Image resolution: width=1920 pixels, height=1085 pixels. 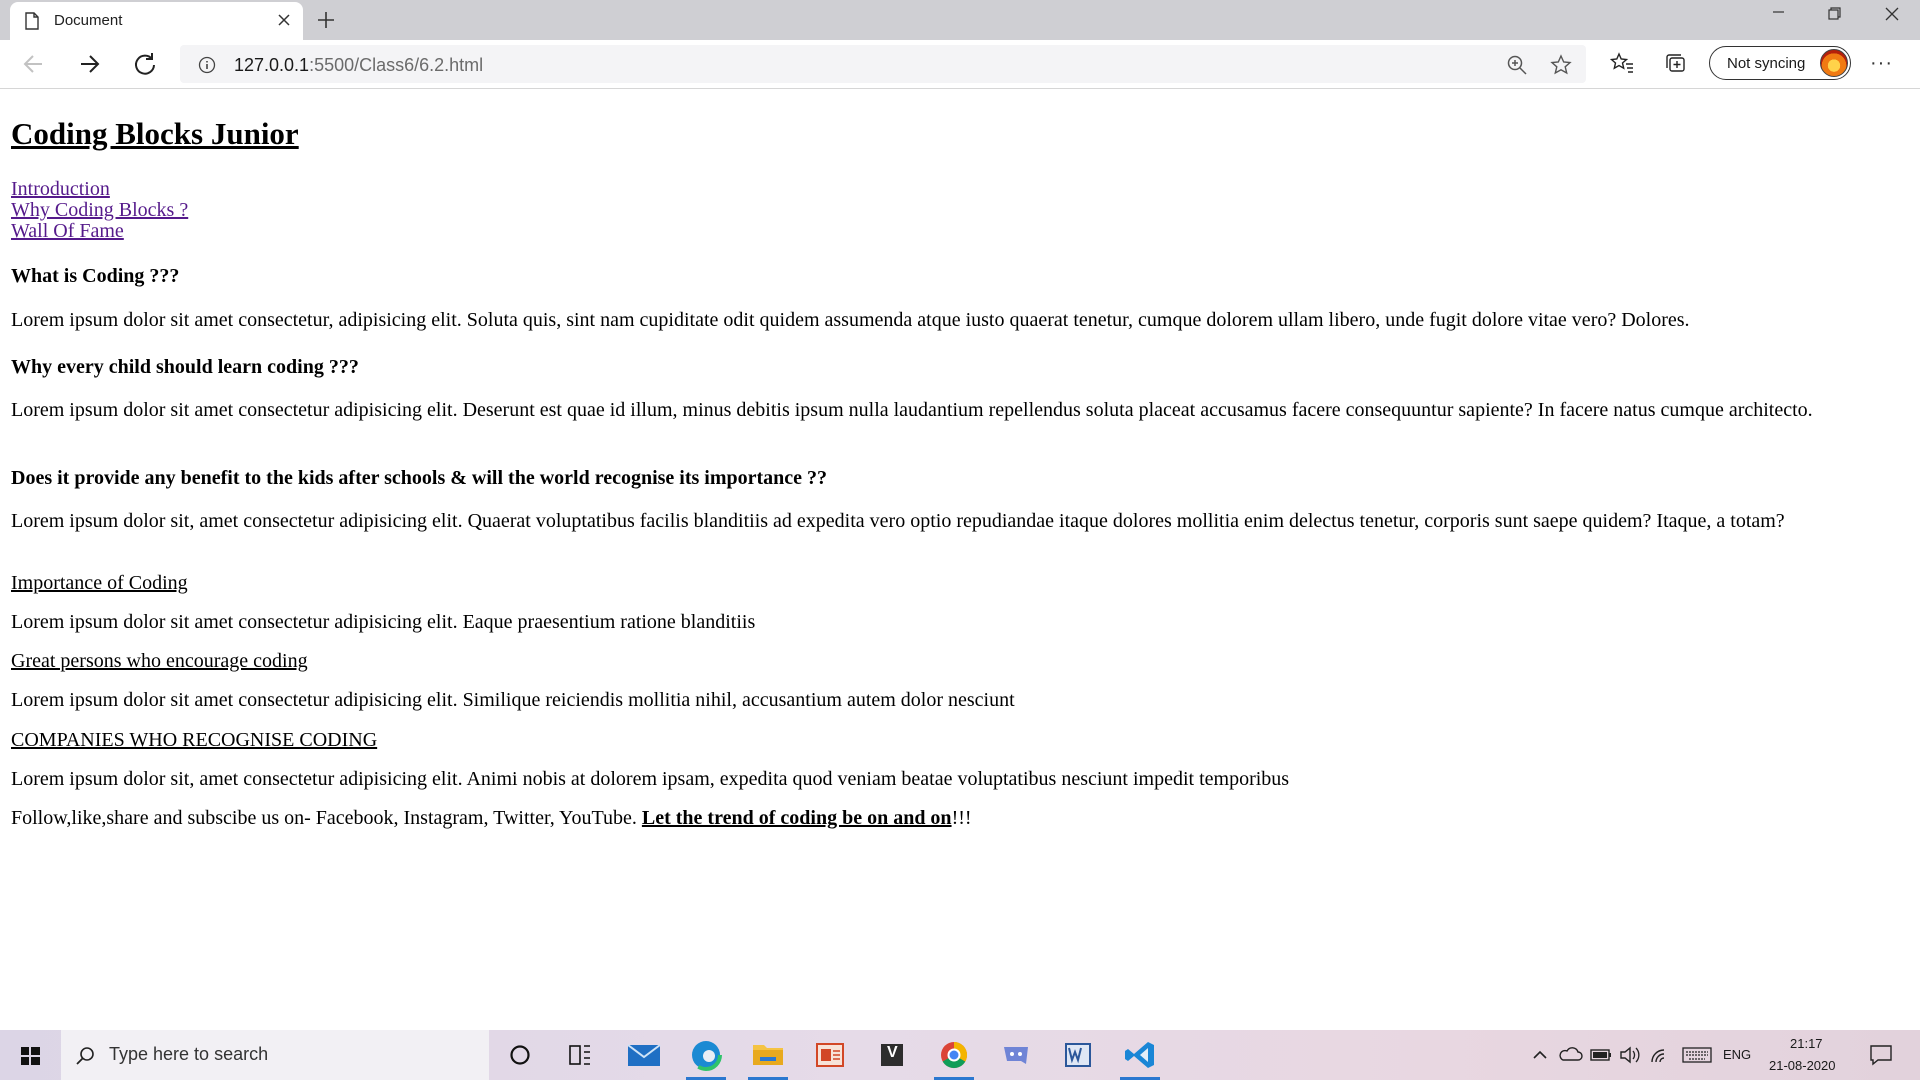 What do you see at coordinates (185, 367) in the screenshot?
I see `question-heading-2: Why every child should learn coding ???` at bounding box center [185, 367].